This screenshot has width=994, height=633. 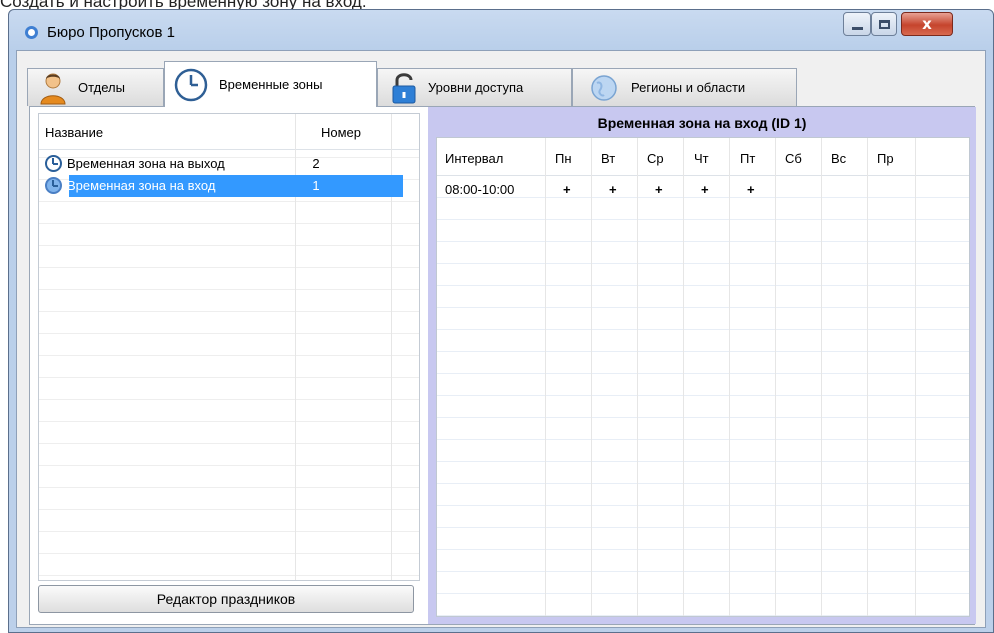 I want to click on tab-urovni-dostupa: Уровни доступа, so click(x=474, y=87).